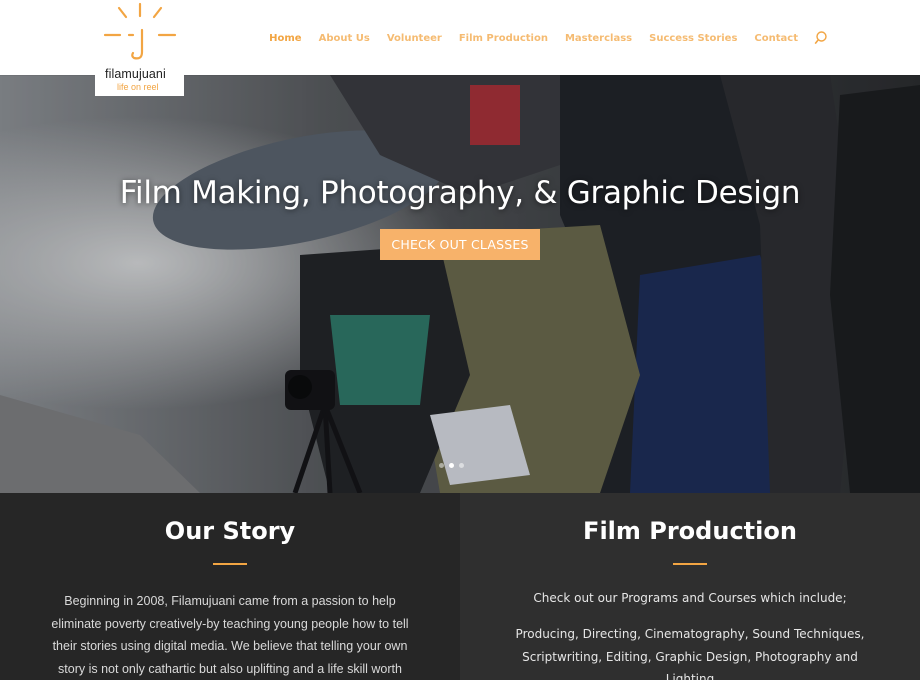  I want to click on slider-dot-active, so click(451, 465).